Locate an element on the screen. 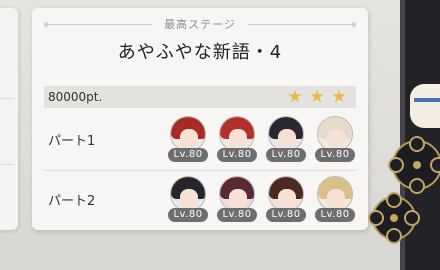 The image size is (440, 270). score-bar: 80000pt. ★ ★ ★ is located at coordinates (200, 97).